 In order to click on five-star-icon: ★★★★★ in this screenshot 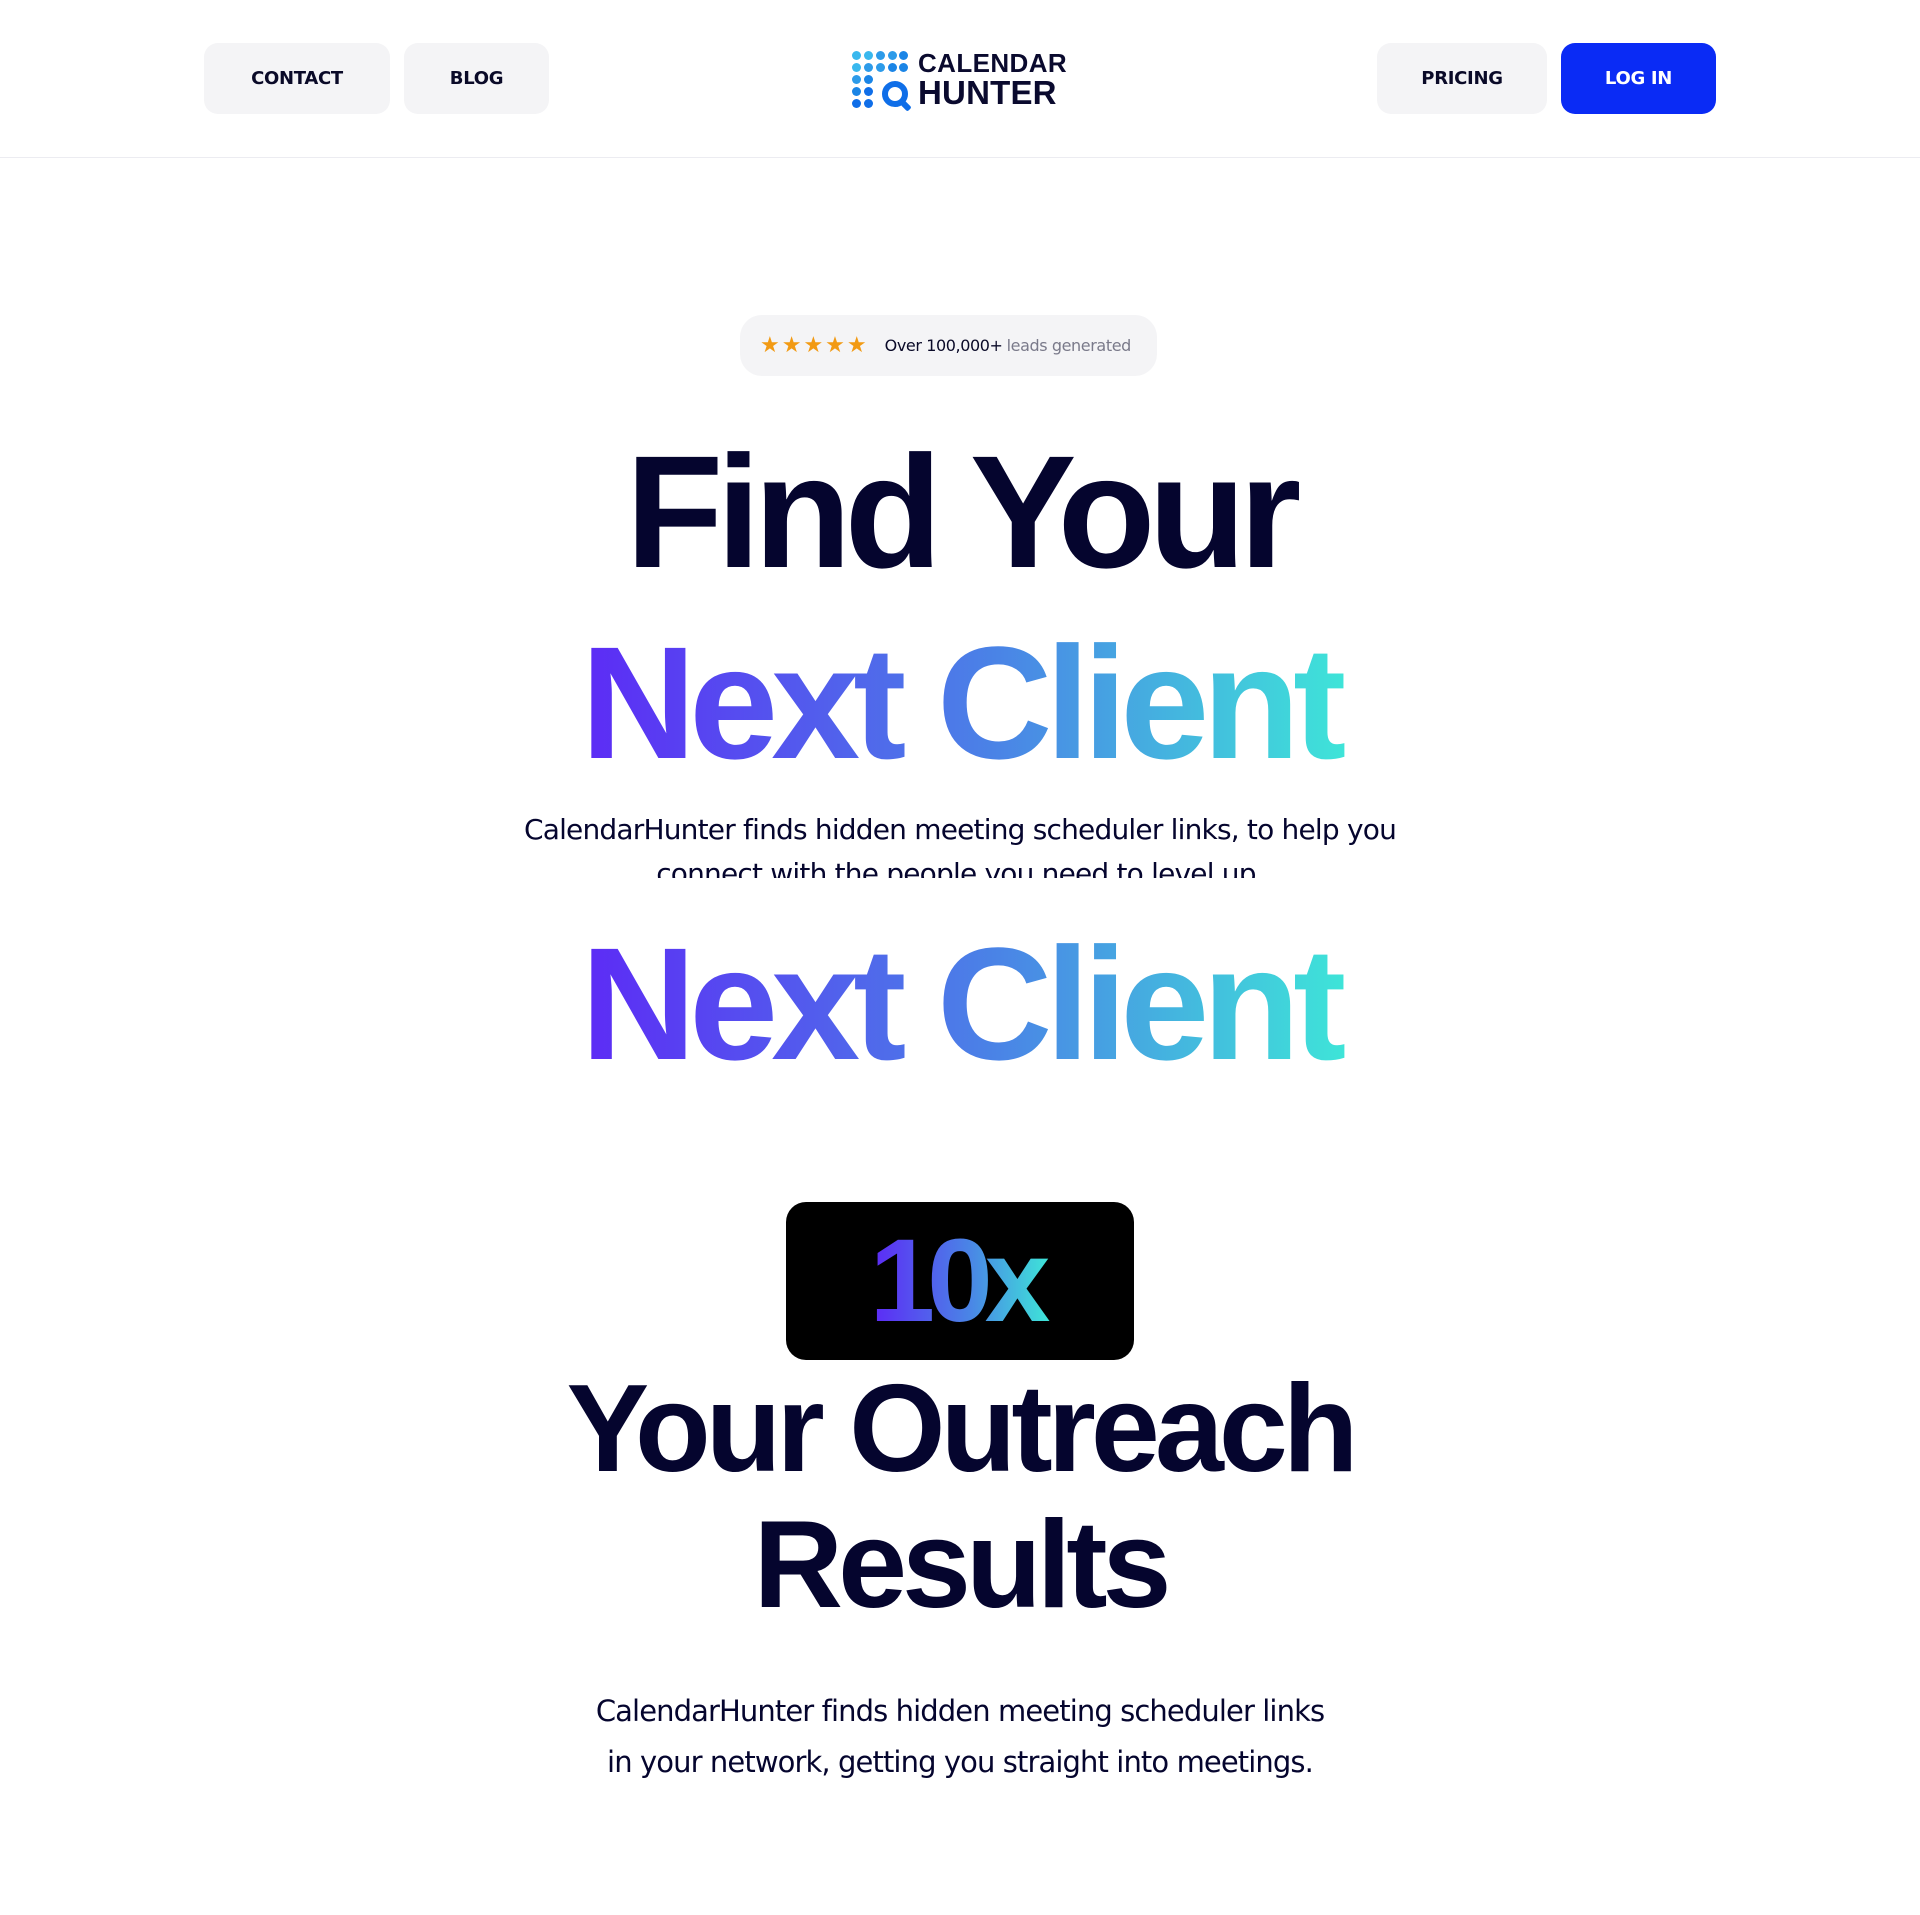, I will do `click(814, 345)`.